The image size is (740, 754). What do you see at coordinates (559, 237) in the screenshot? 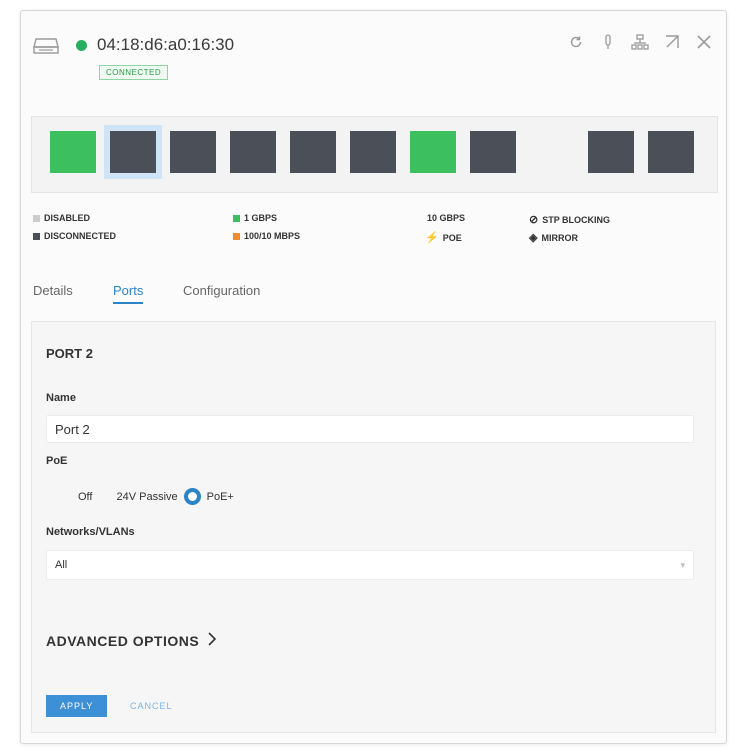
I see `legend-label: MIRROR` at bounding box center [559, 237].